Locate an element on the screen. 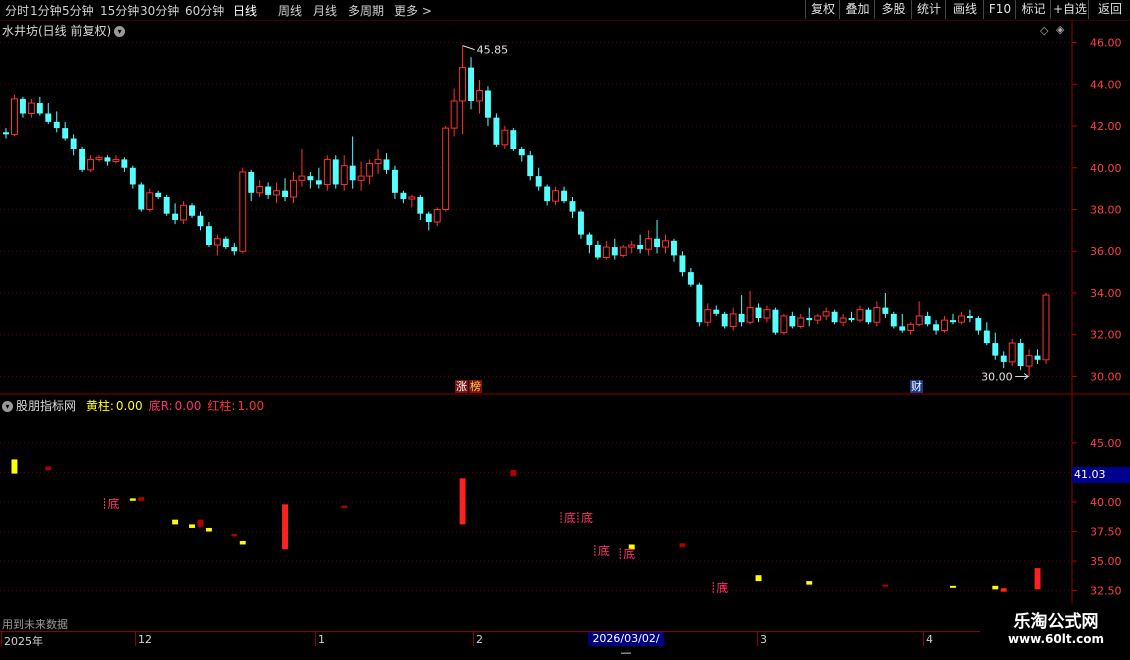 The image size is (1130, 660). indicator-item-value-2: 1.00 is located at coordinates (251, 406).